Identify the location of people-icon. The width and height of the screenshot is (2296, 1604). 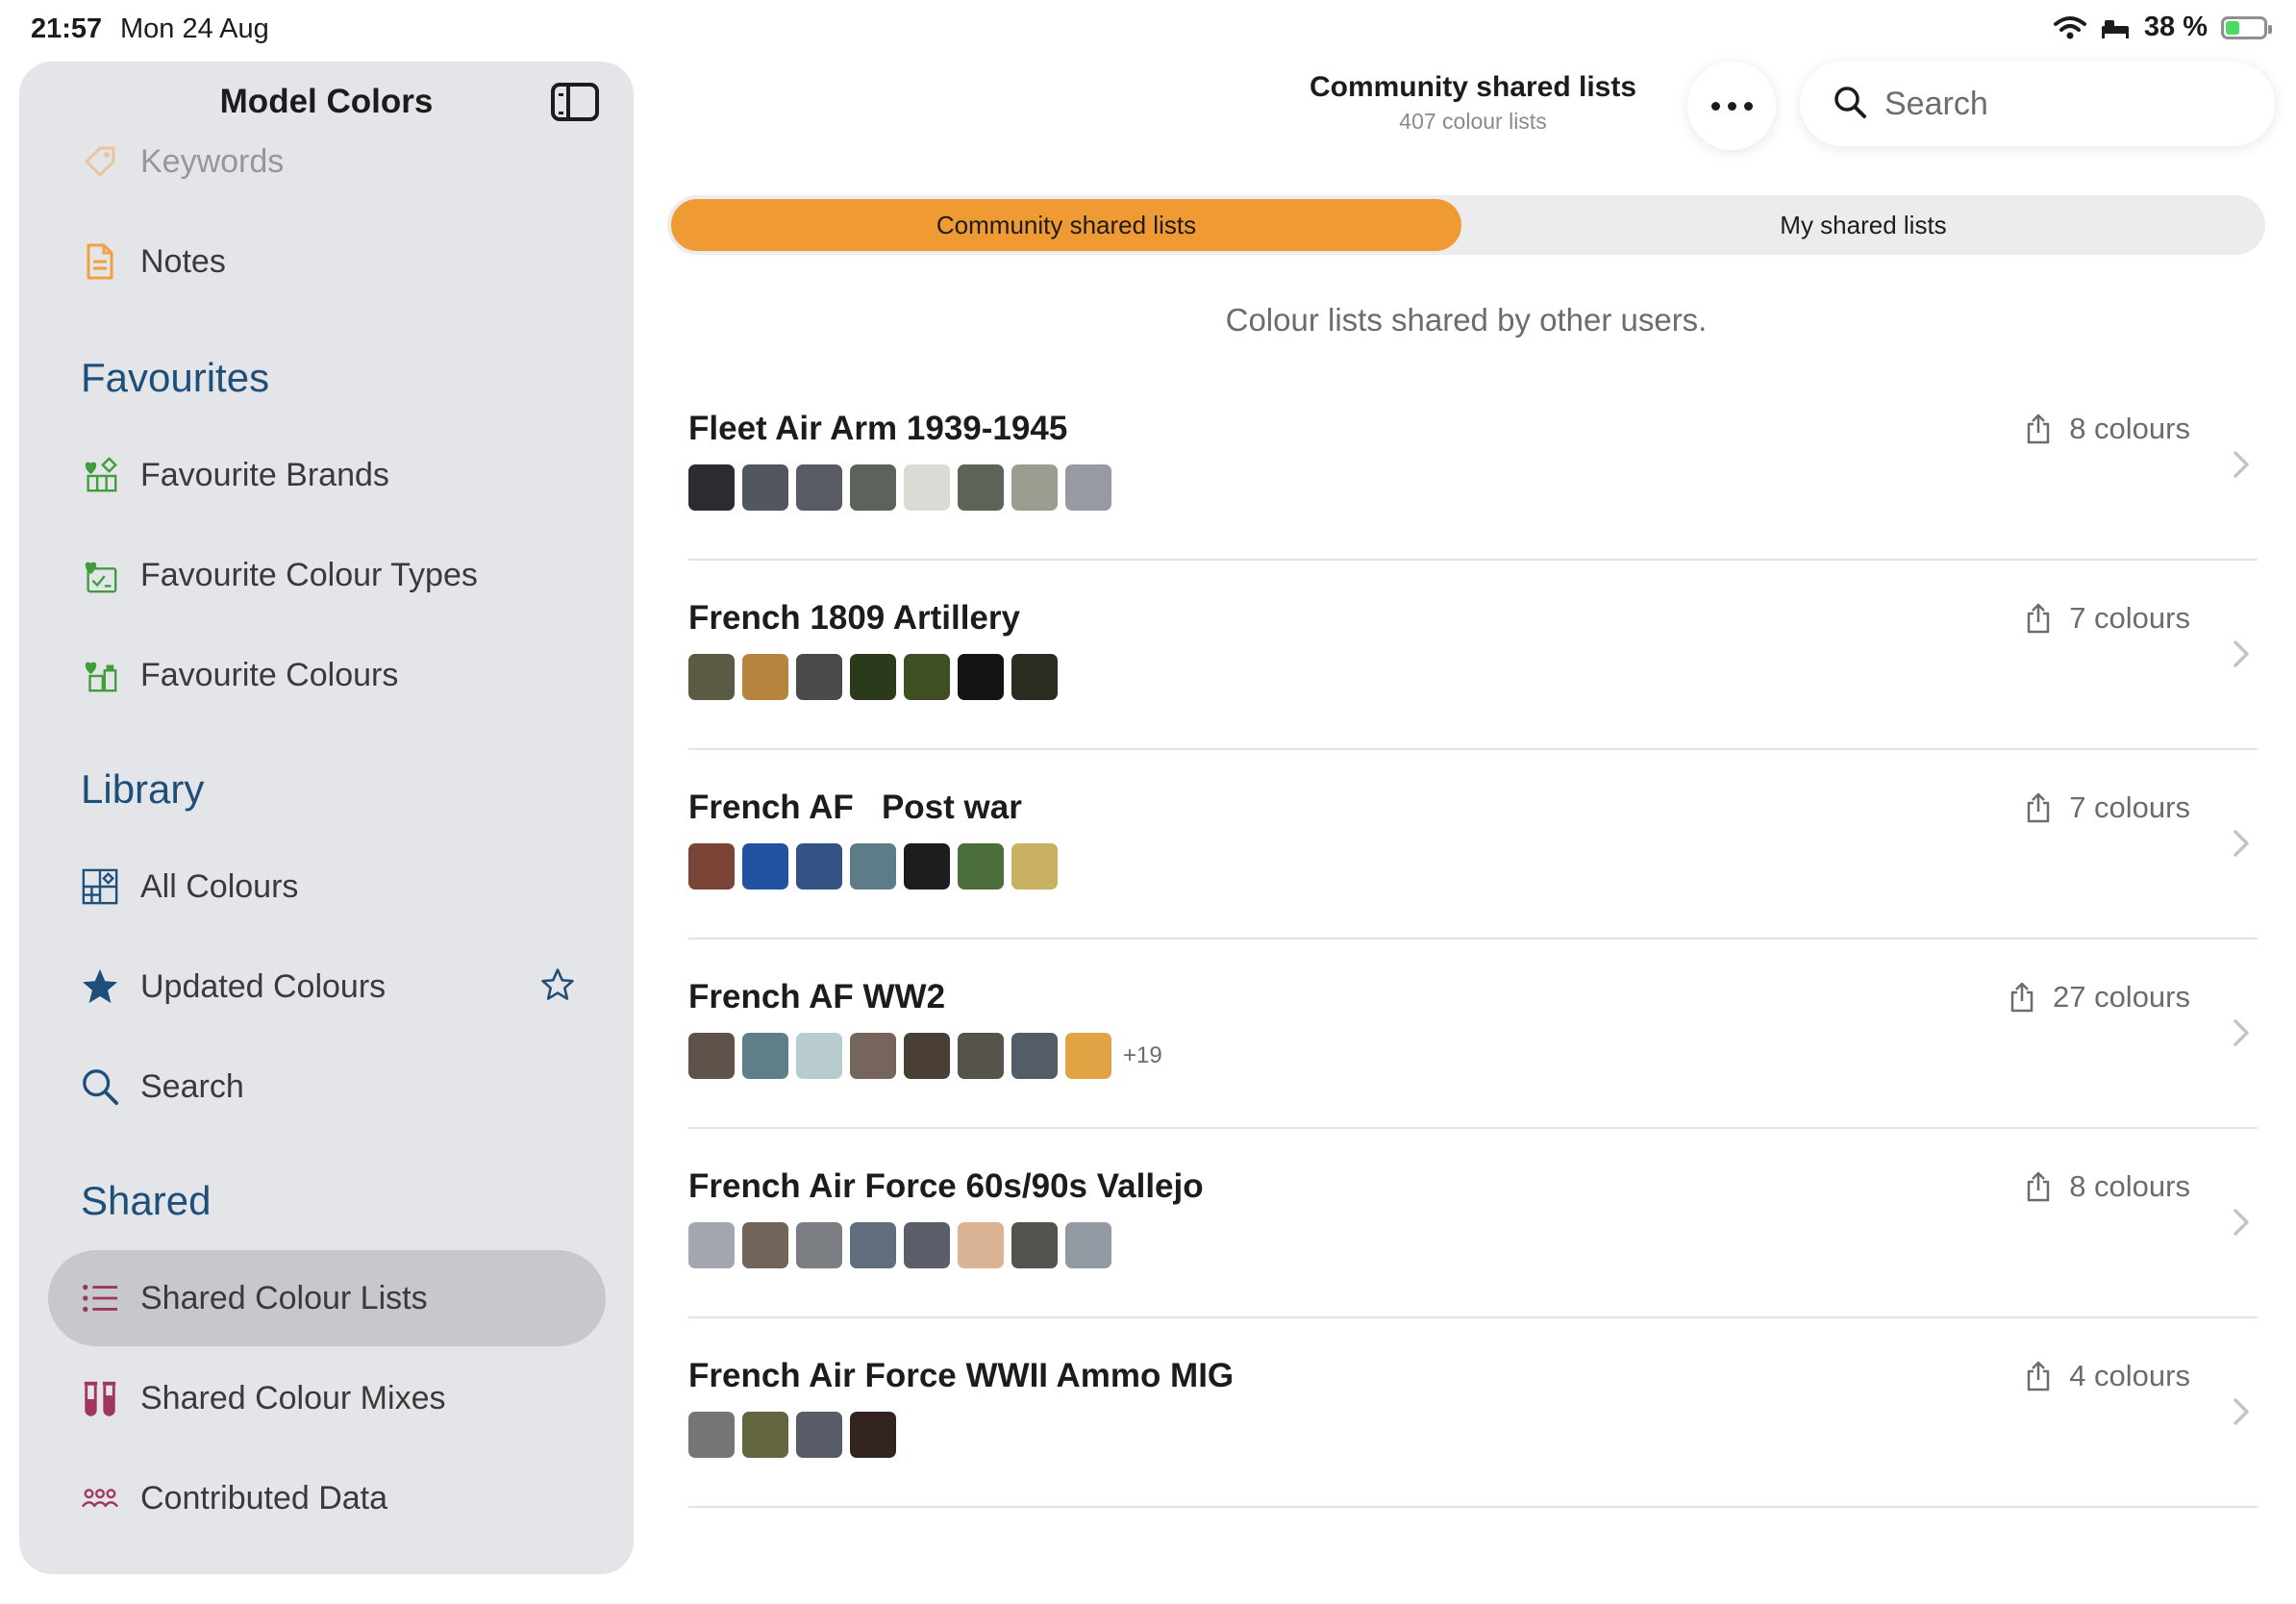
(100, 1498).